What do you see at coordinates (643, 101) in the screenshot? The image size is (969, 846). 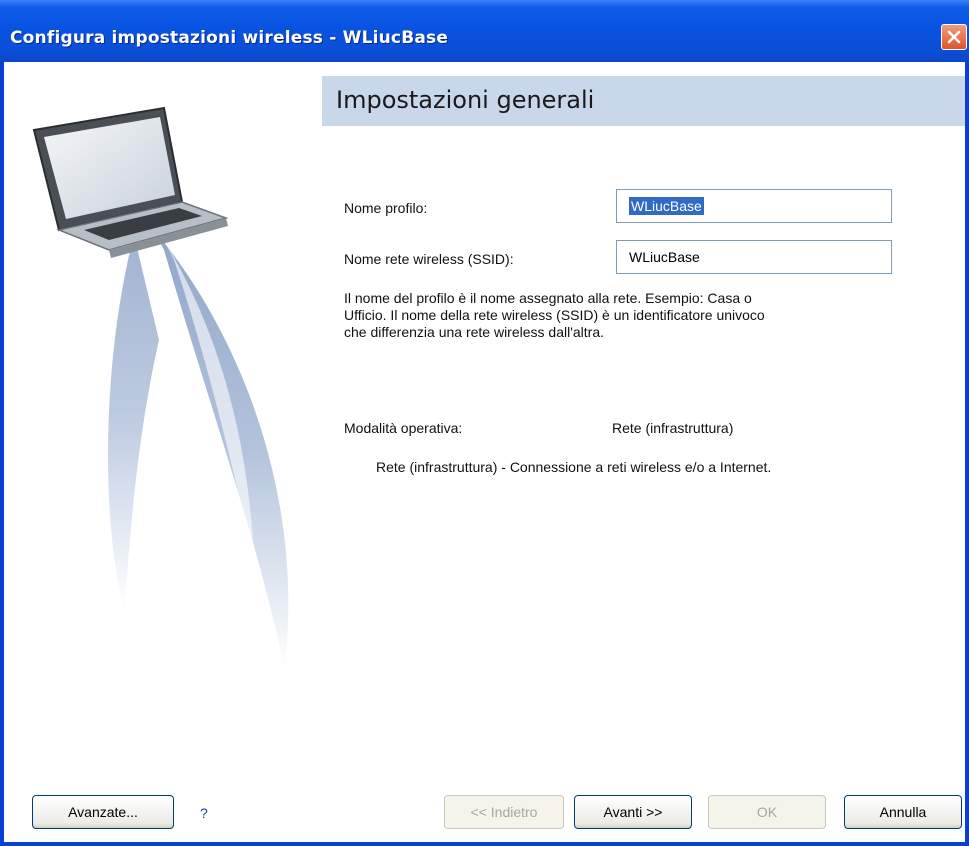 I see `section-header: Impostazioni generali` at bounding box center [643, 101].